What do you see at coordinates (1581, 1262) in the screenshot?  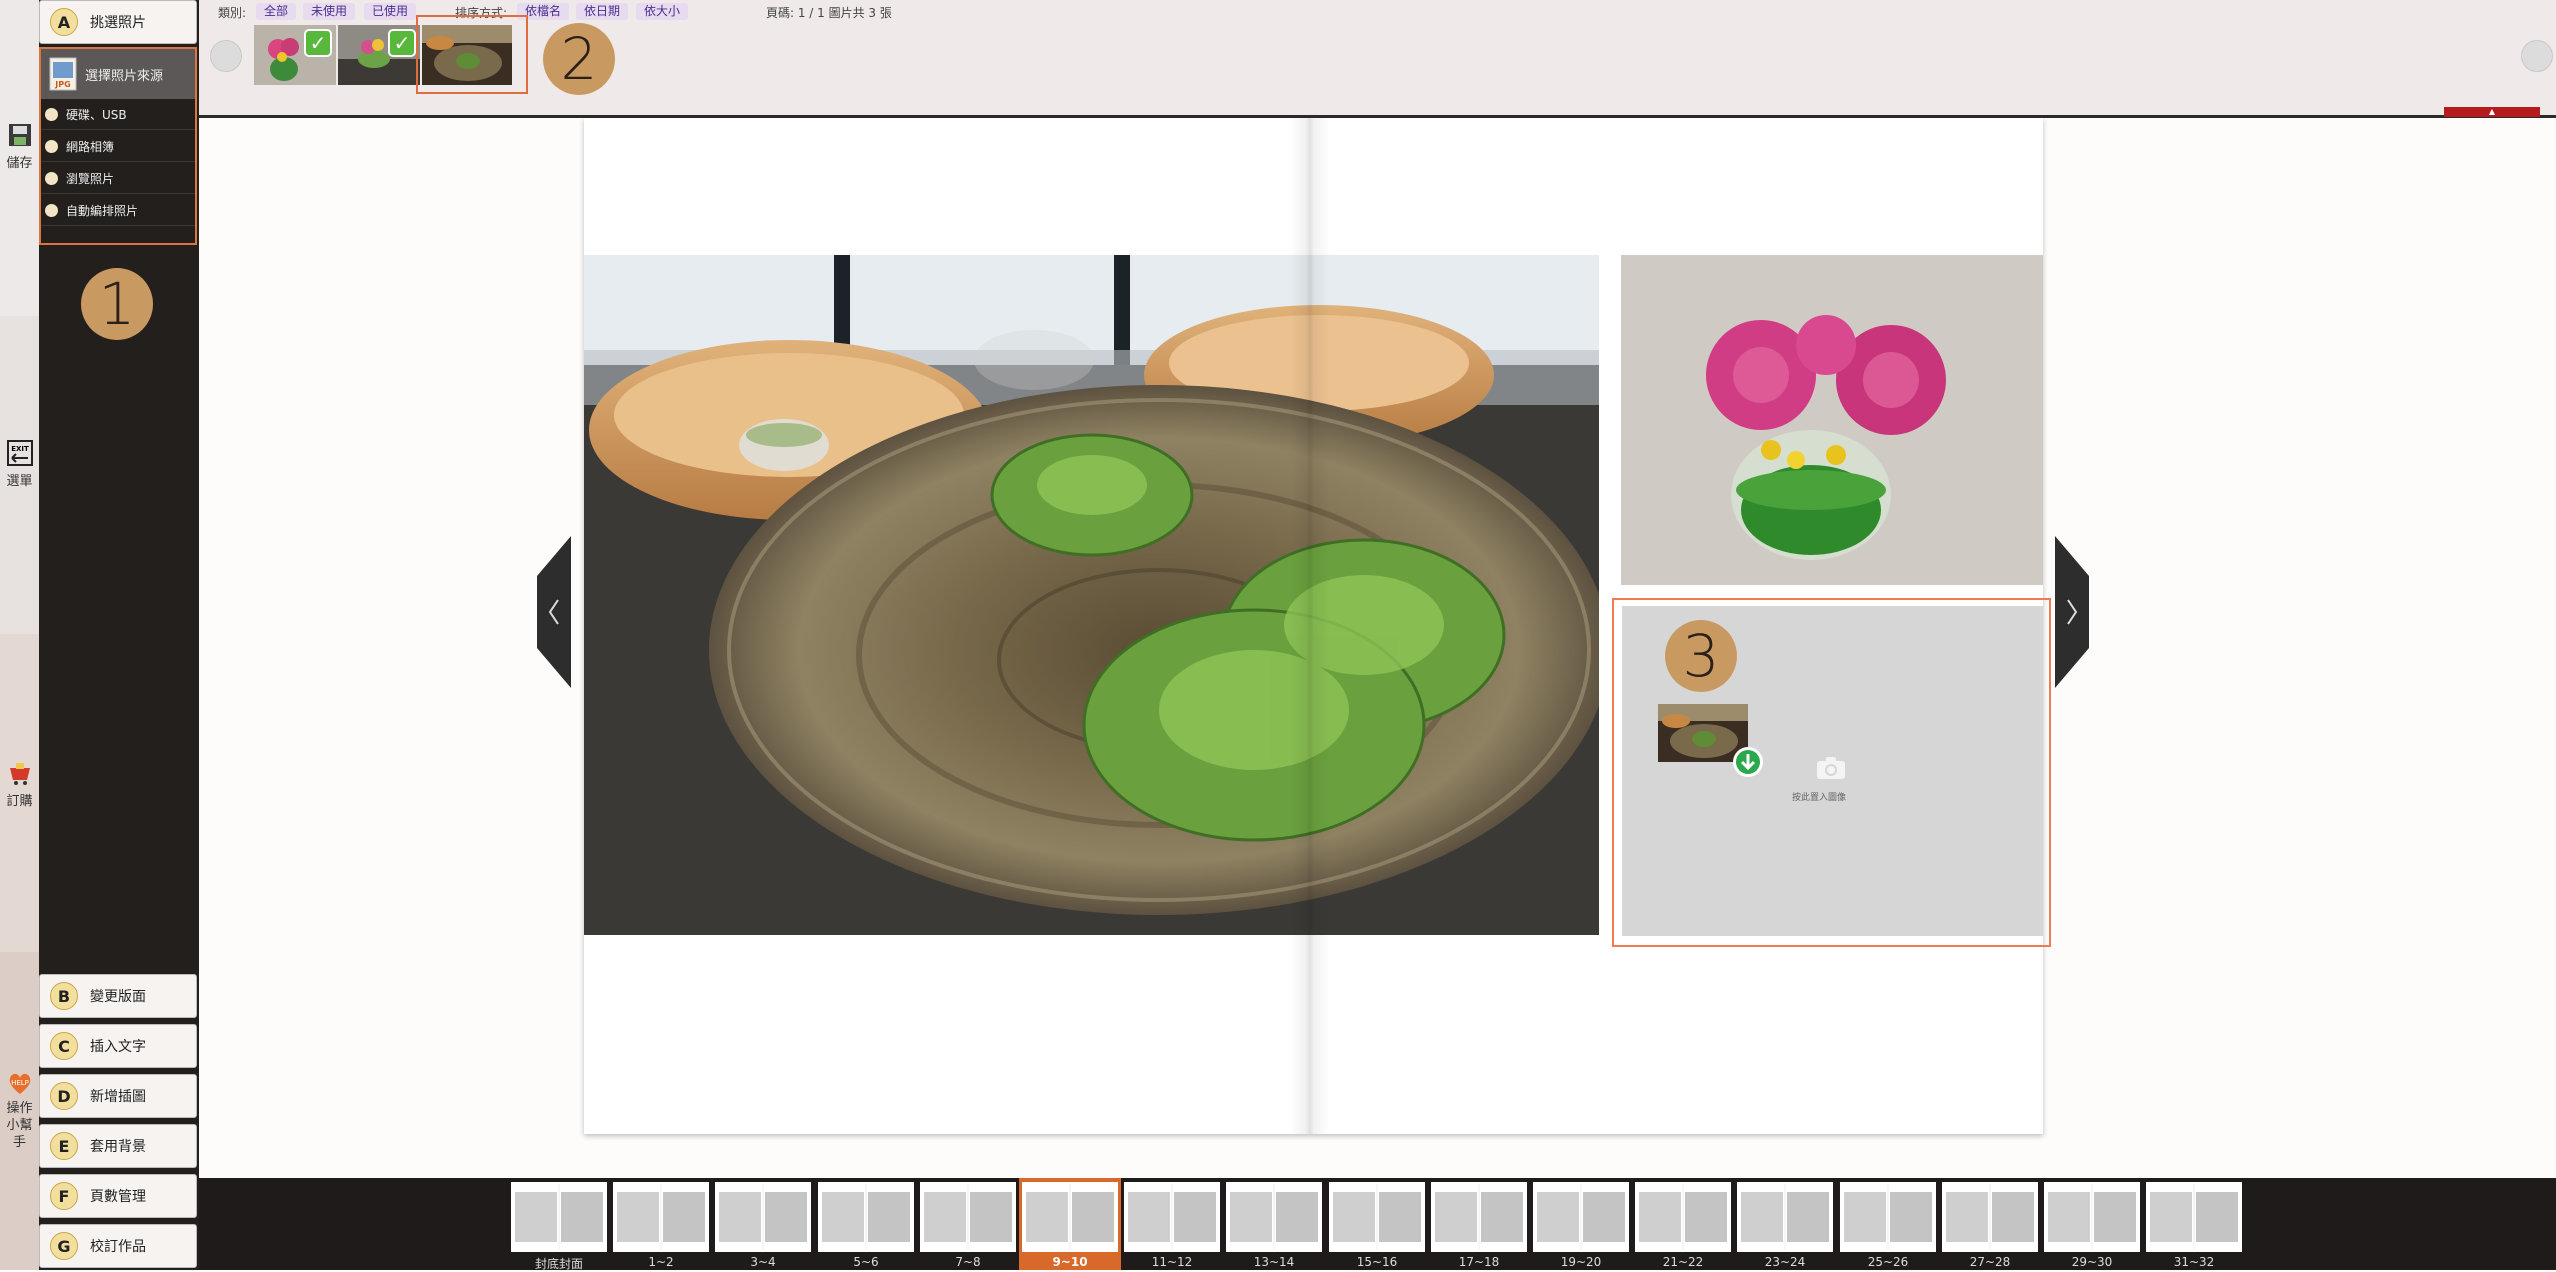 I see `filmstrip-page-label: 19~20` at bounding box center [1581, 1262].